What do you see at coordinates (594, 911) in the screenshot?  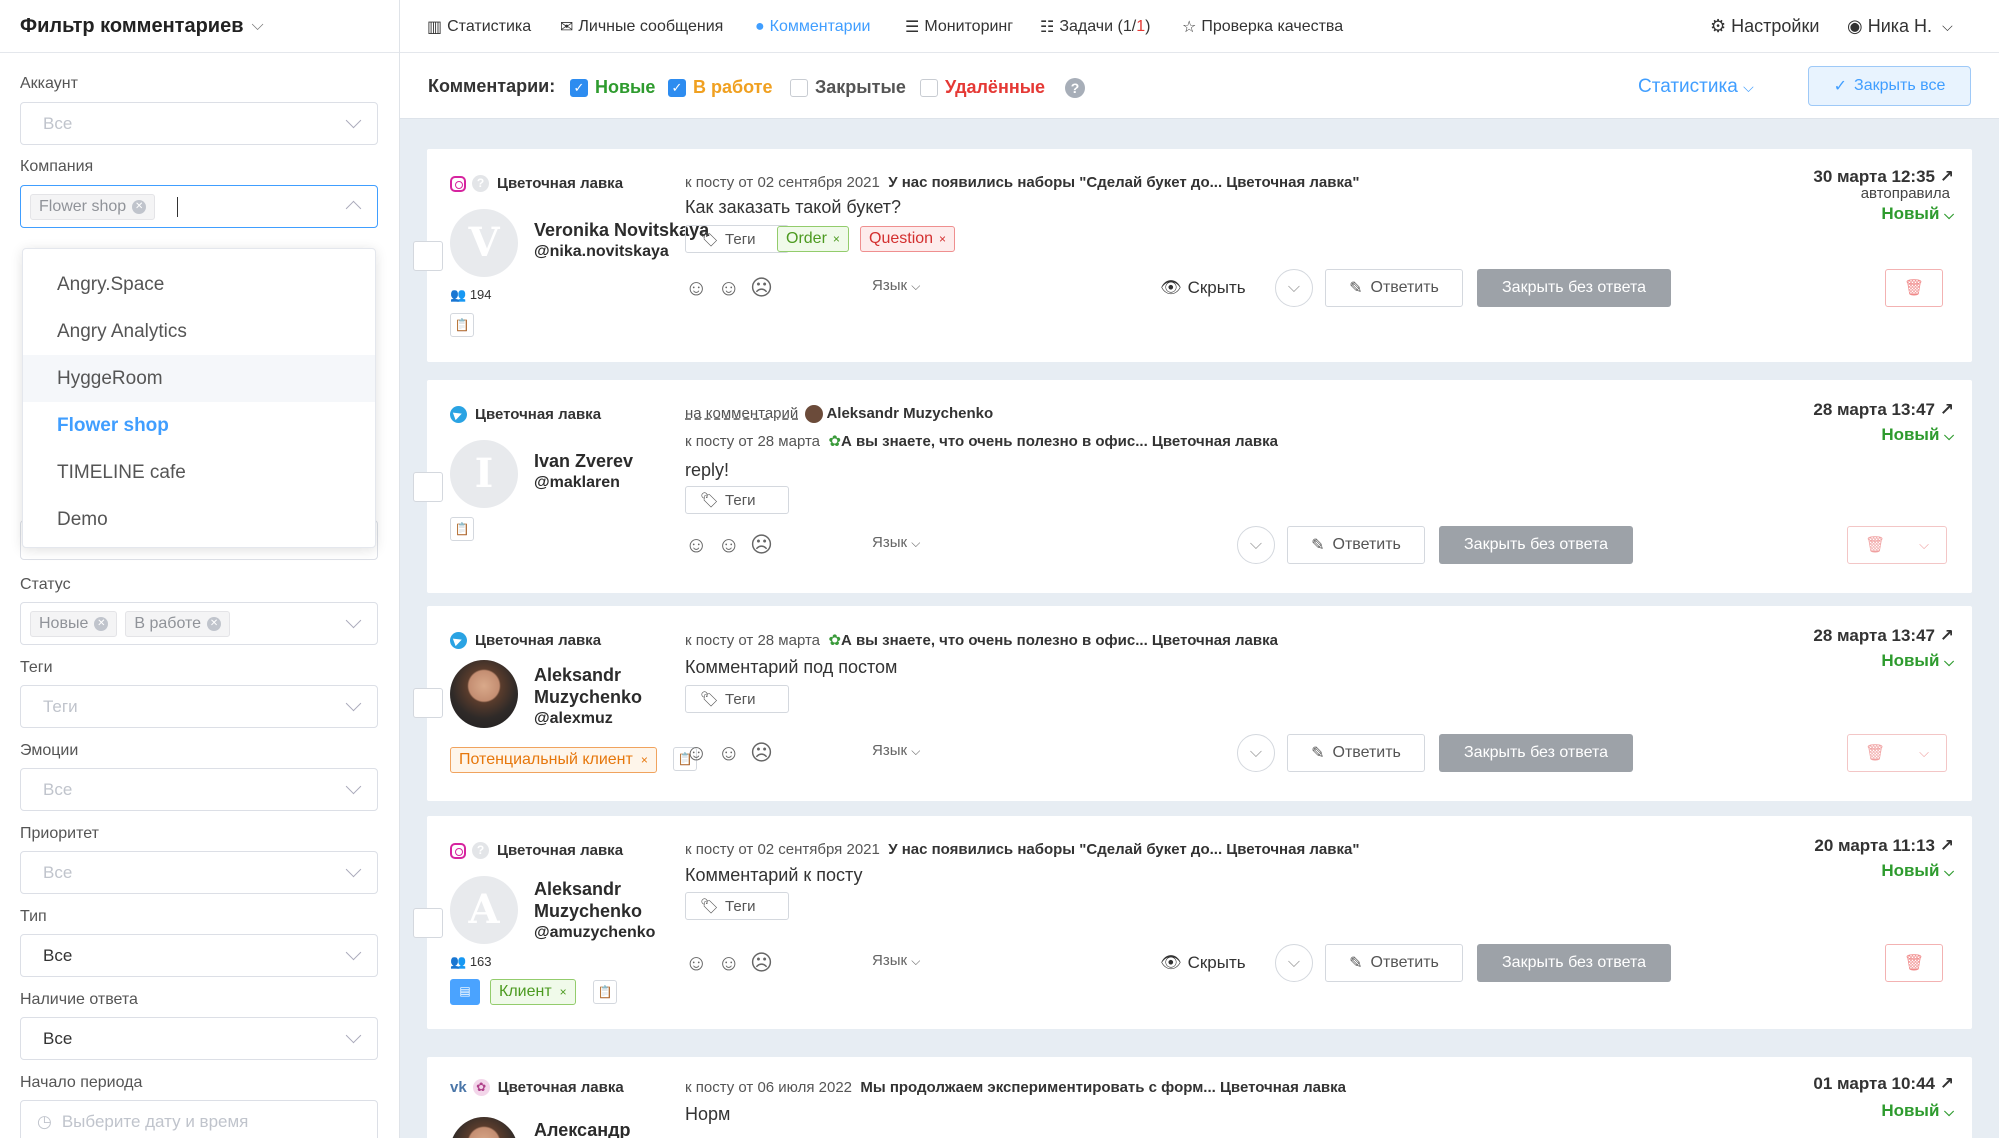 I see `author: Aleksandr Muzychenko @amuzychenko` at bounding box center [594, 911].